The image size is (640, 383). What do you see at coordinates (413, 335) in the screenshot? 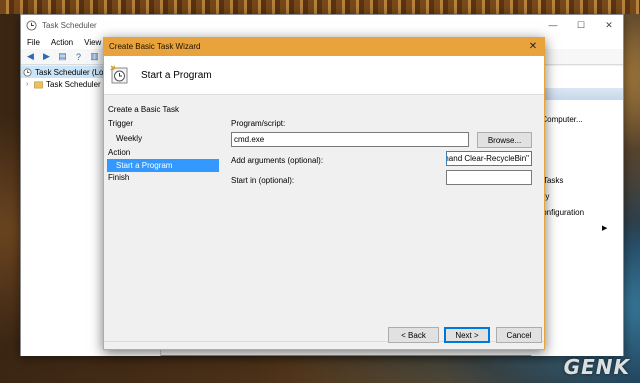
I see `back-button: < Back` at bounding box center [413, 335].